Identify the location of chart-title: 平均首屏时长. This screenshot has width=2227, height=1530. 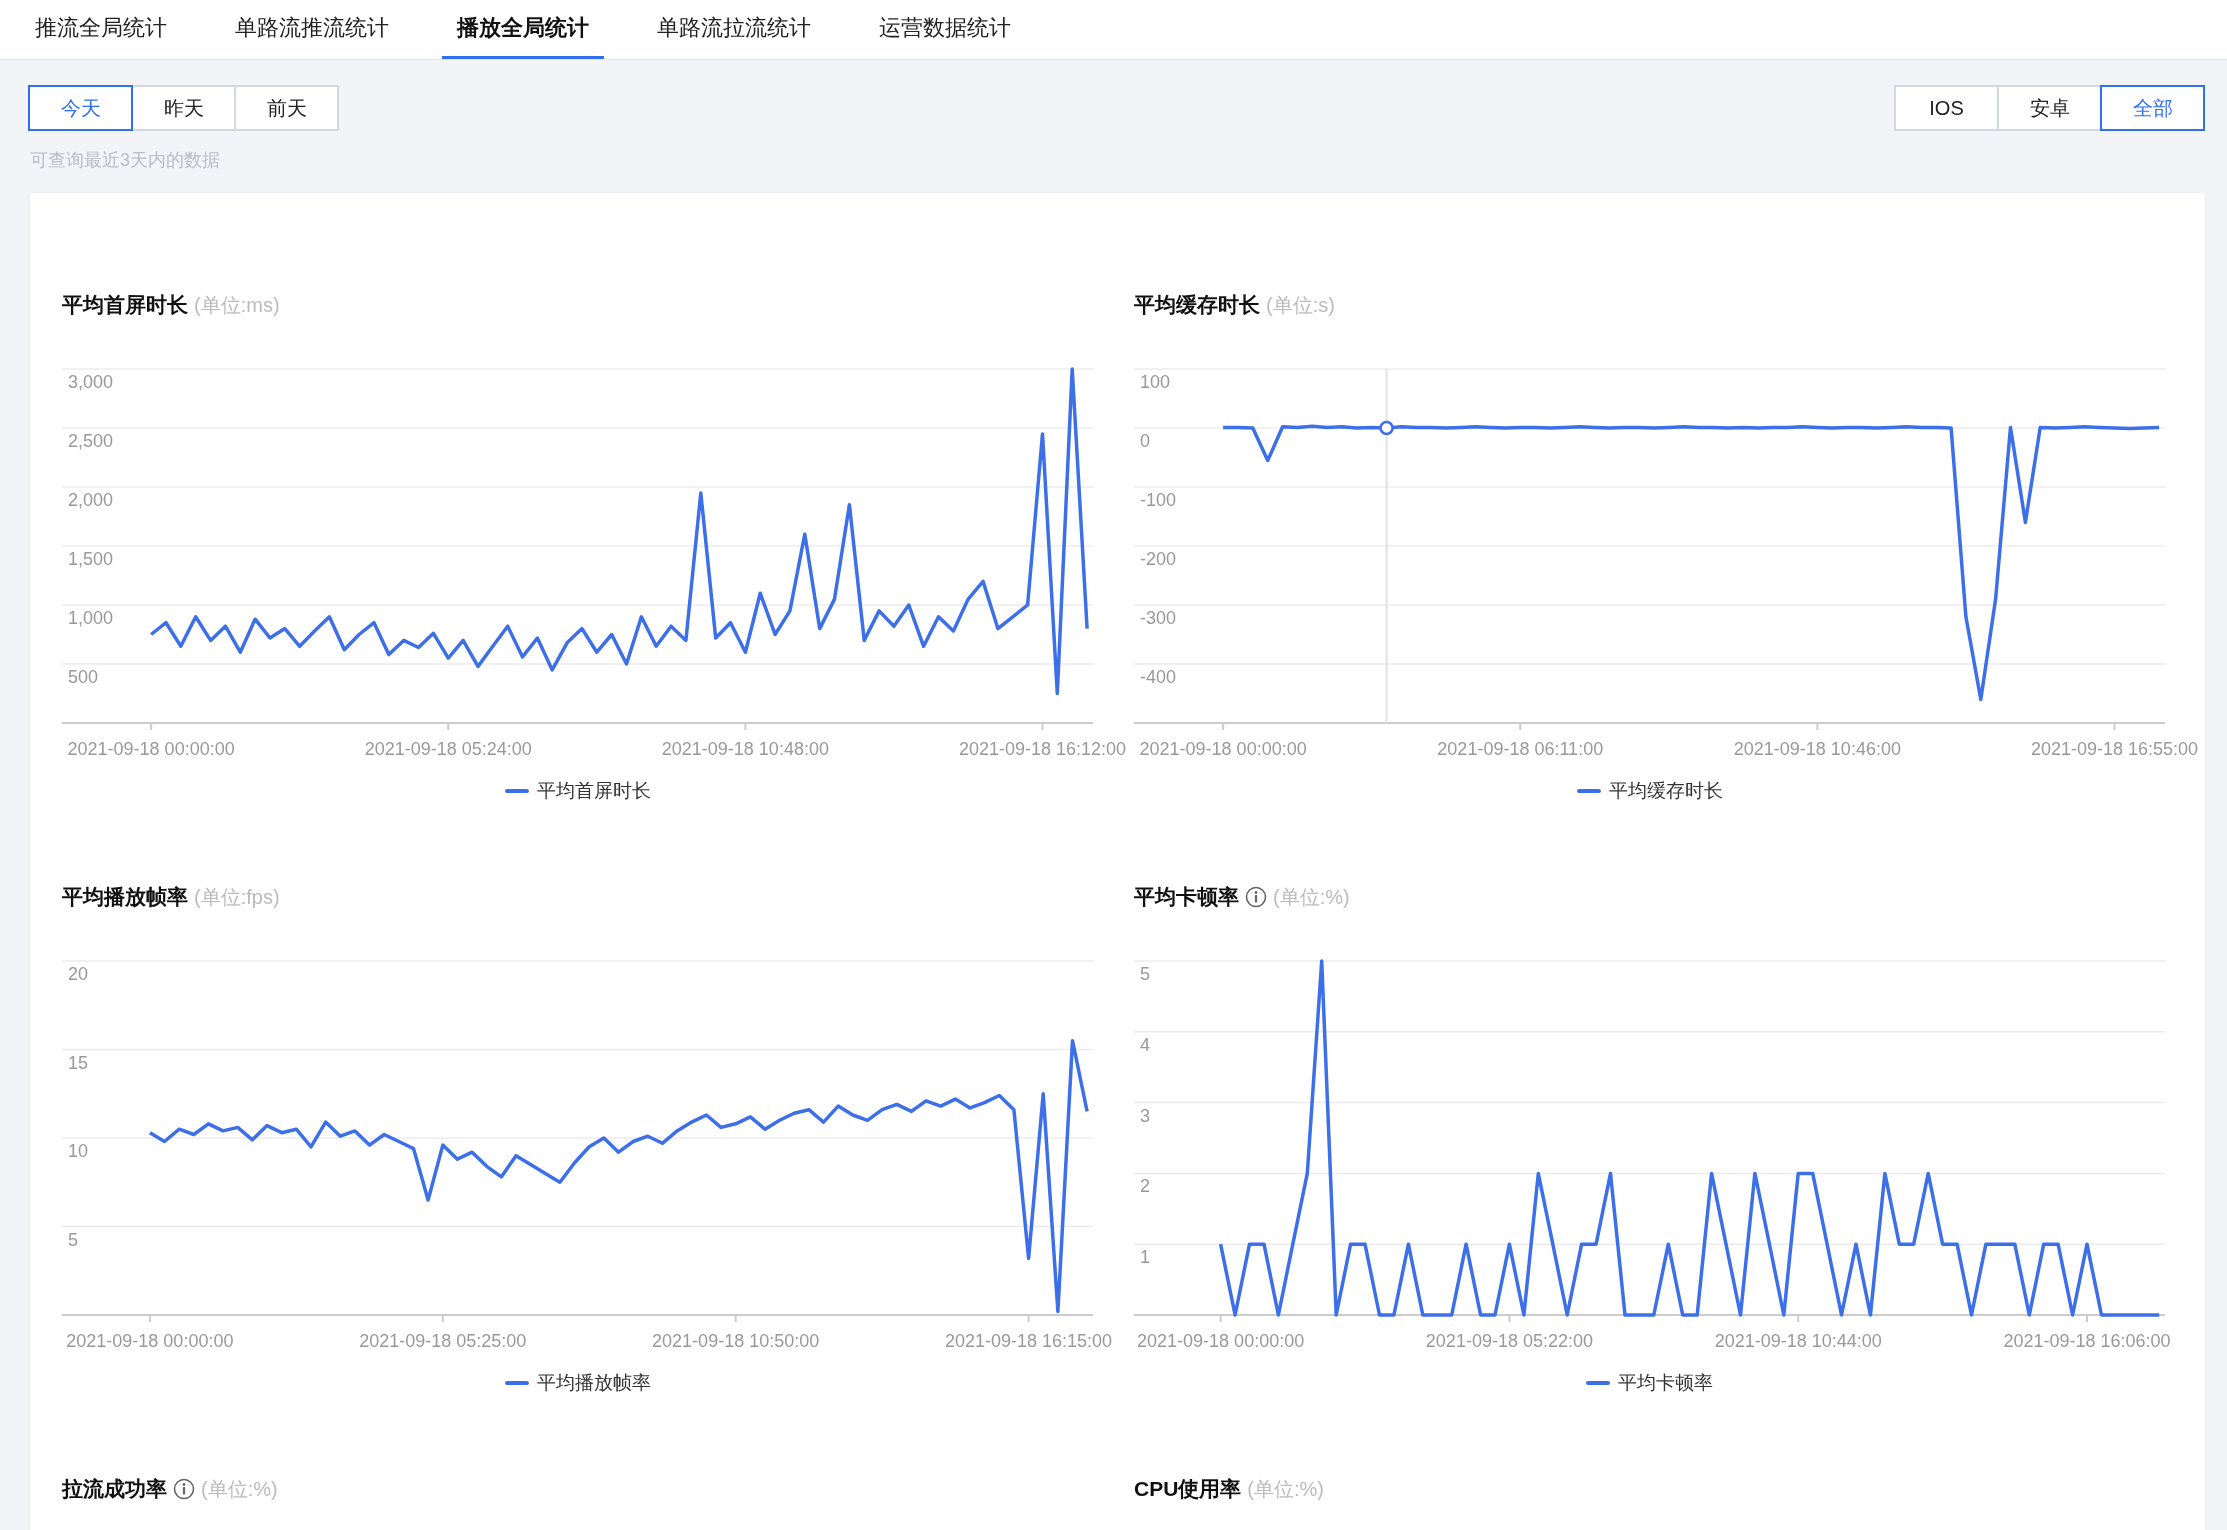
(125, 305).